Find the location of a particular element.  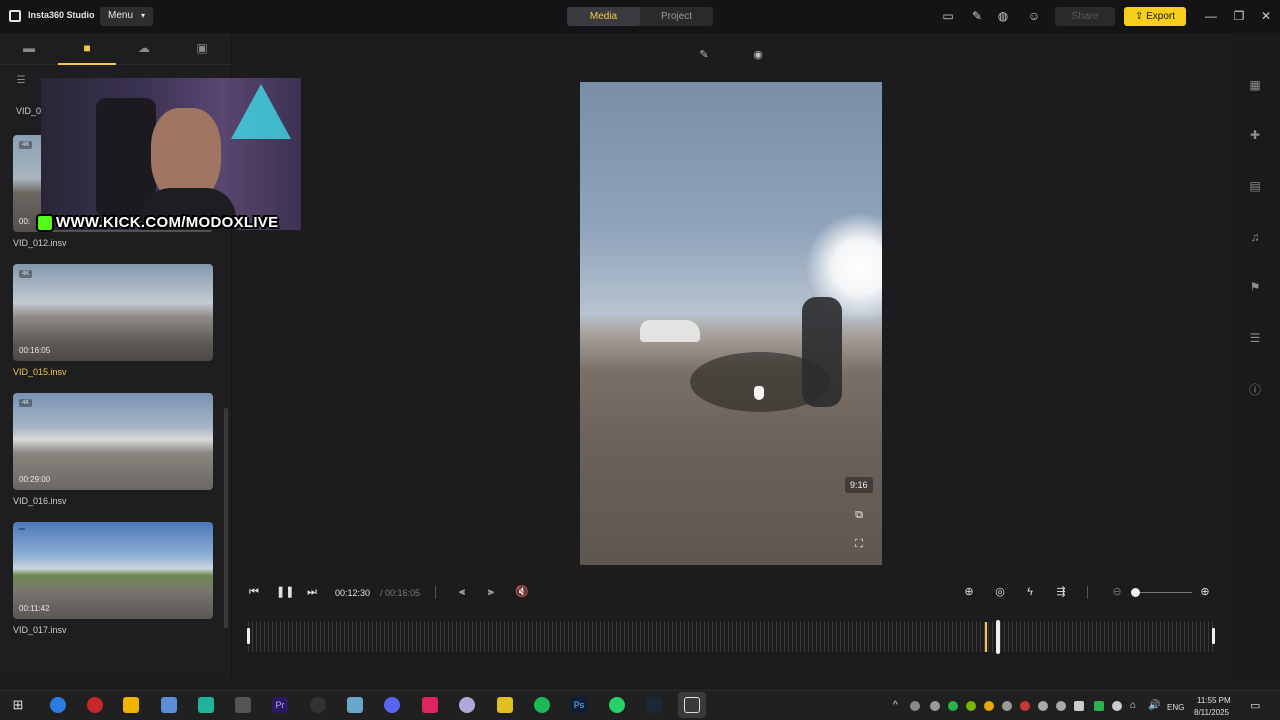

clip-item: 4K 00:16:05 VID_015.insv is located at coordinates (113, 320).